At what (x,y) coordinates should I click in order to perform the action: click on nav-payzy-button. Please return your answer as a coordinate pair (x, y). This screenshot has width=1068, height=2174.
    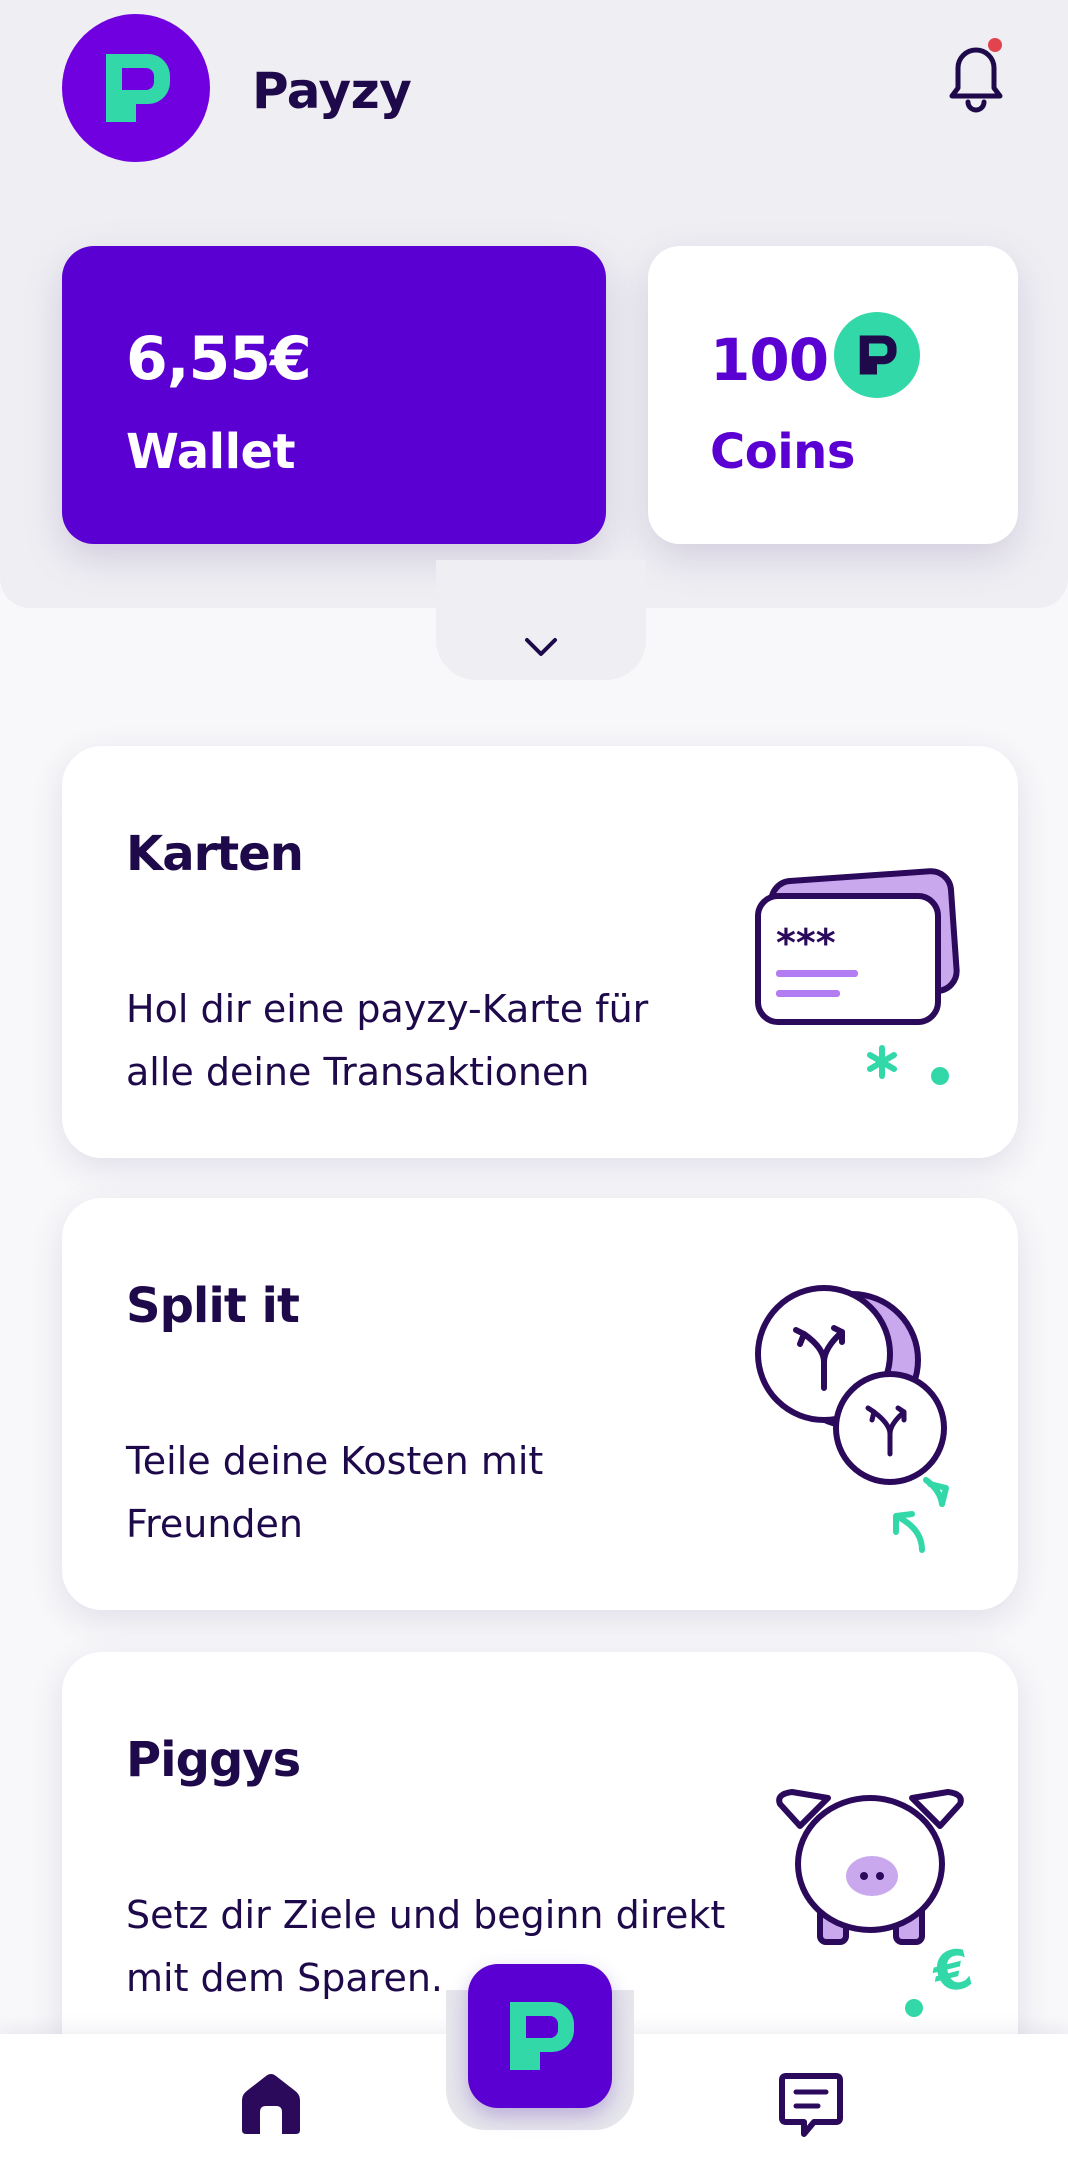
    Looking at the image, I should click on (540, 2036).